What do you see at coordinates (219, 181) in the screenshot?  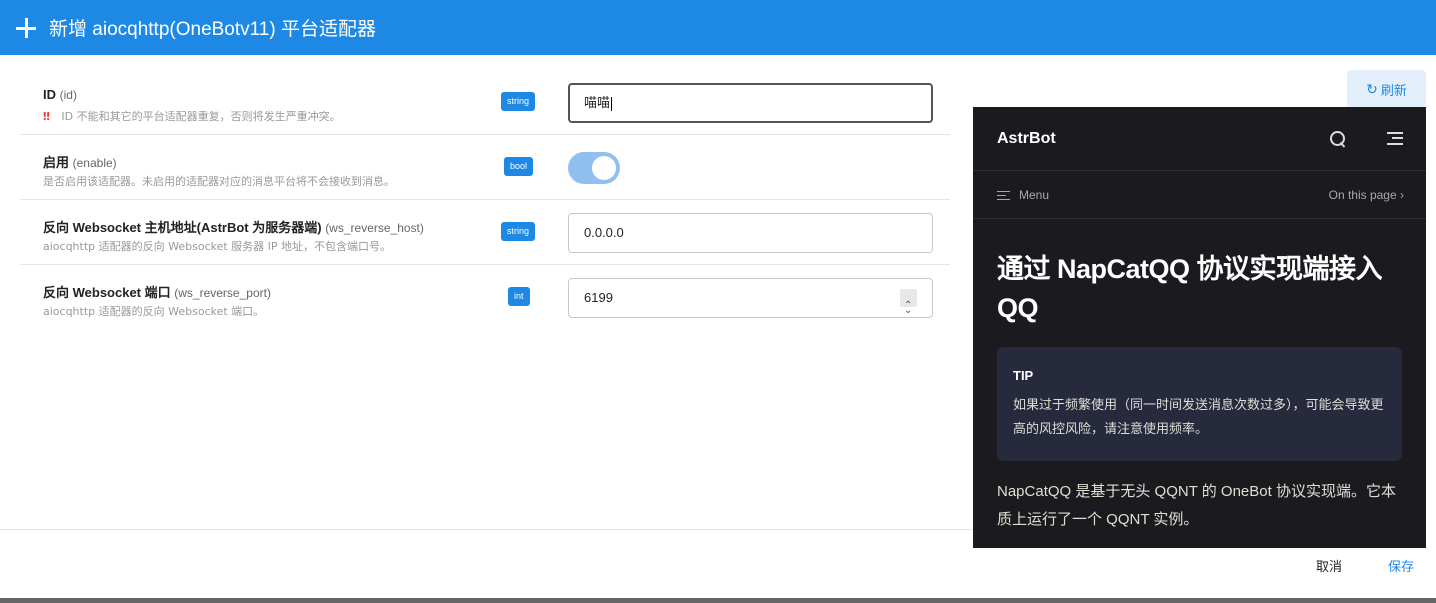 I see `field-description: 是否启用该适配器。未启用的适配器对应的消息平台将不会接收到消息。` at bounding box center [219, 181].